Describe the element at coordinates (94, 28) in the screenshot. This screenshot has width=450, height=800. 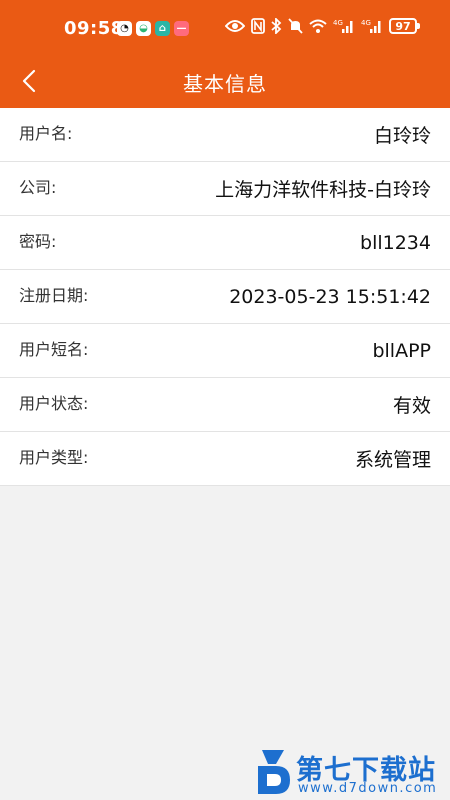
I see `status-time: 09:58` at that location.